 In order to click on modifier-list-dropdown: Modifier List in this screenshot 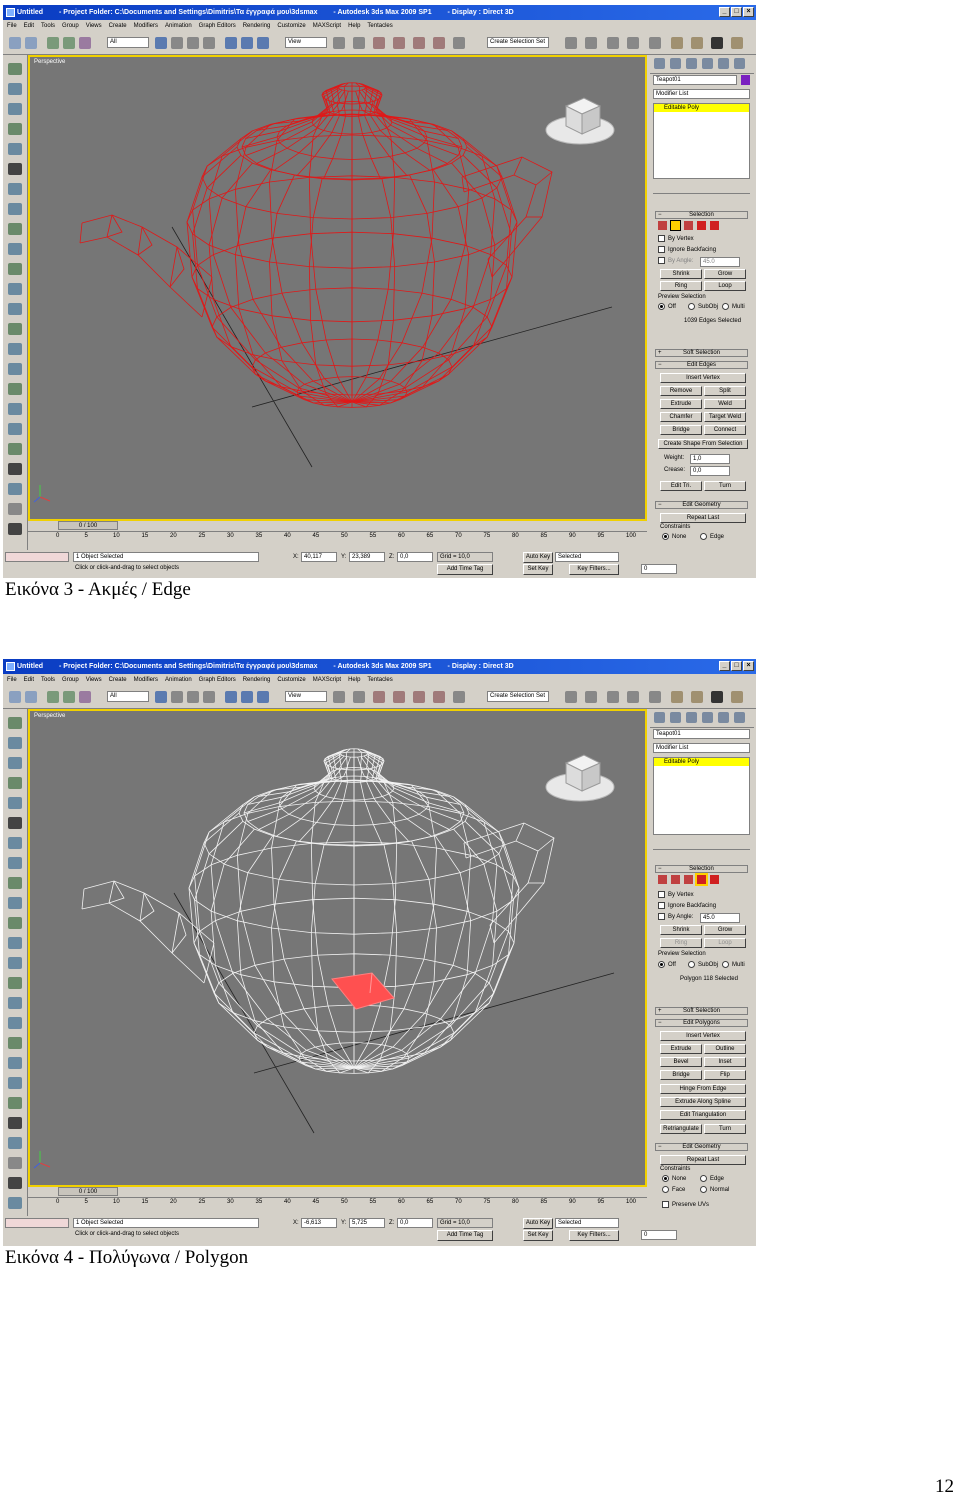, I will do `click(701, 748)`.